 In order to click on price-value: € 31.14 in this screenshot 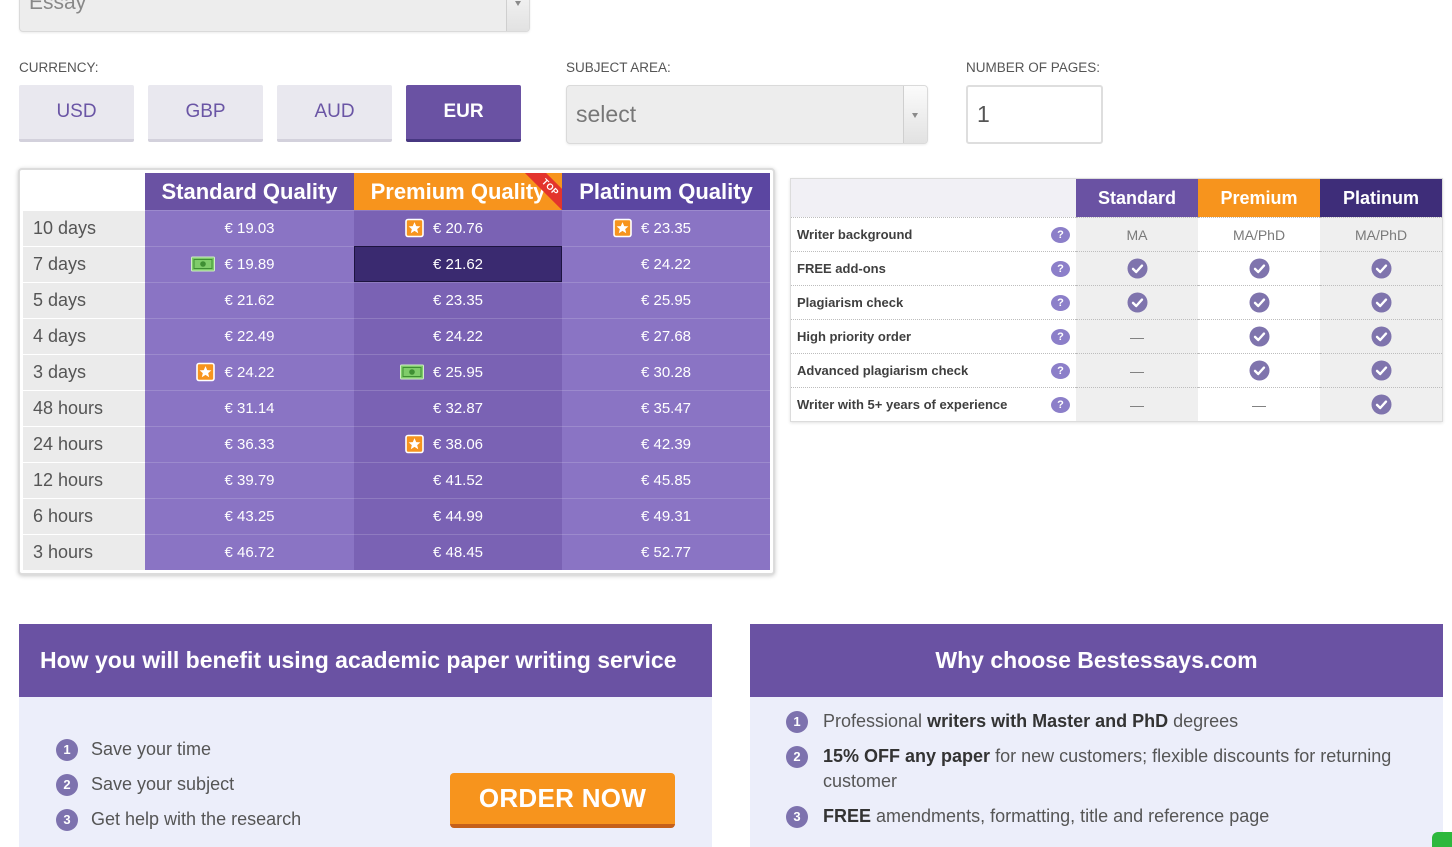, I will do `click(249, 408)`.